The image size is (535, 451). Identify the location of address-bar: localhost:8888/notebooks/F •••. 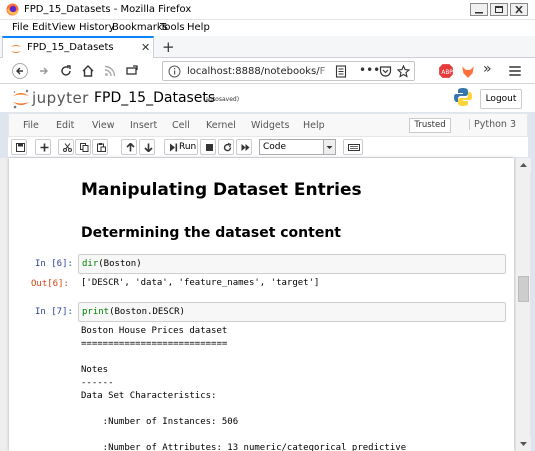
(288, 71).